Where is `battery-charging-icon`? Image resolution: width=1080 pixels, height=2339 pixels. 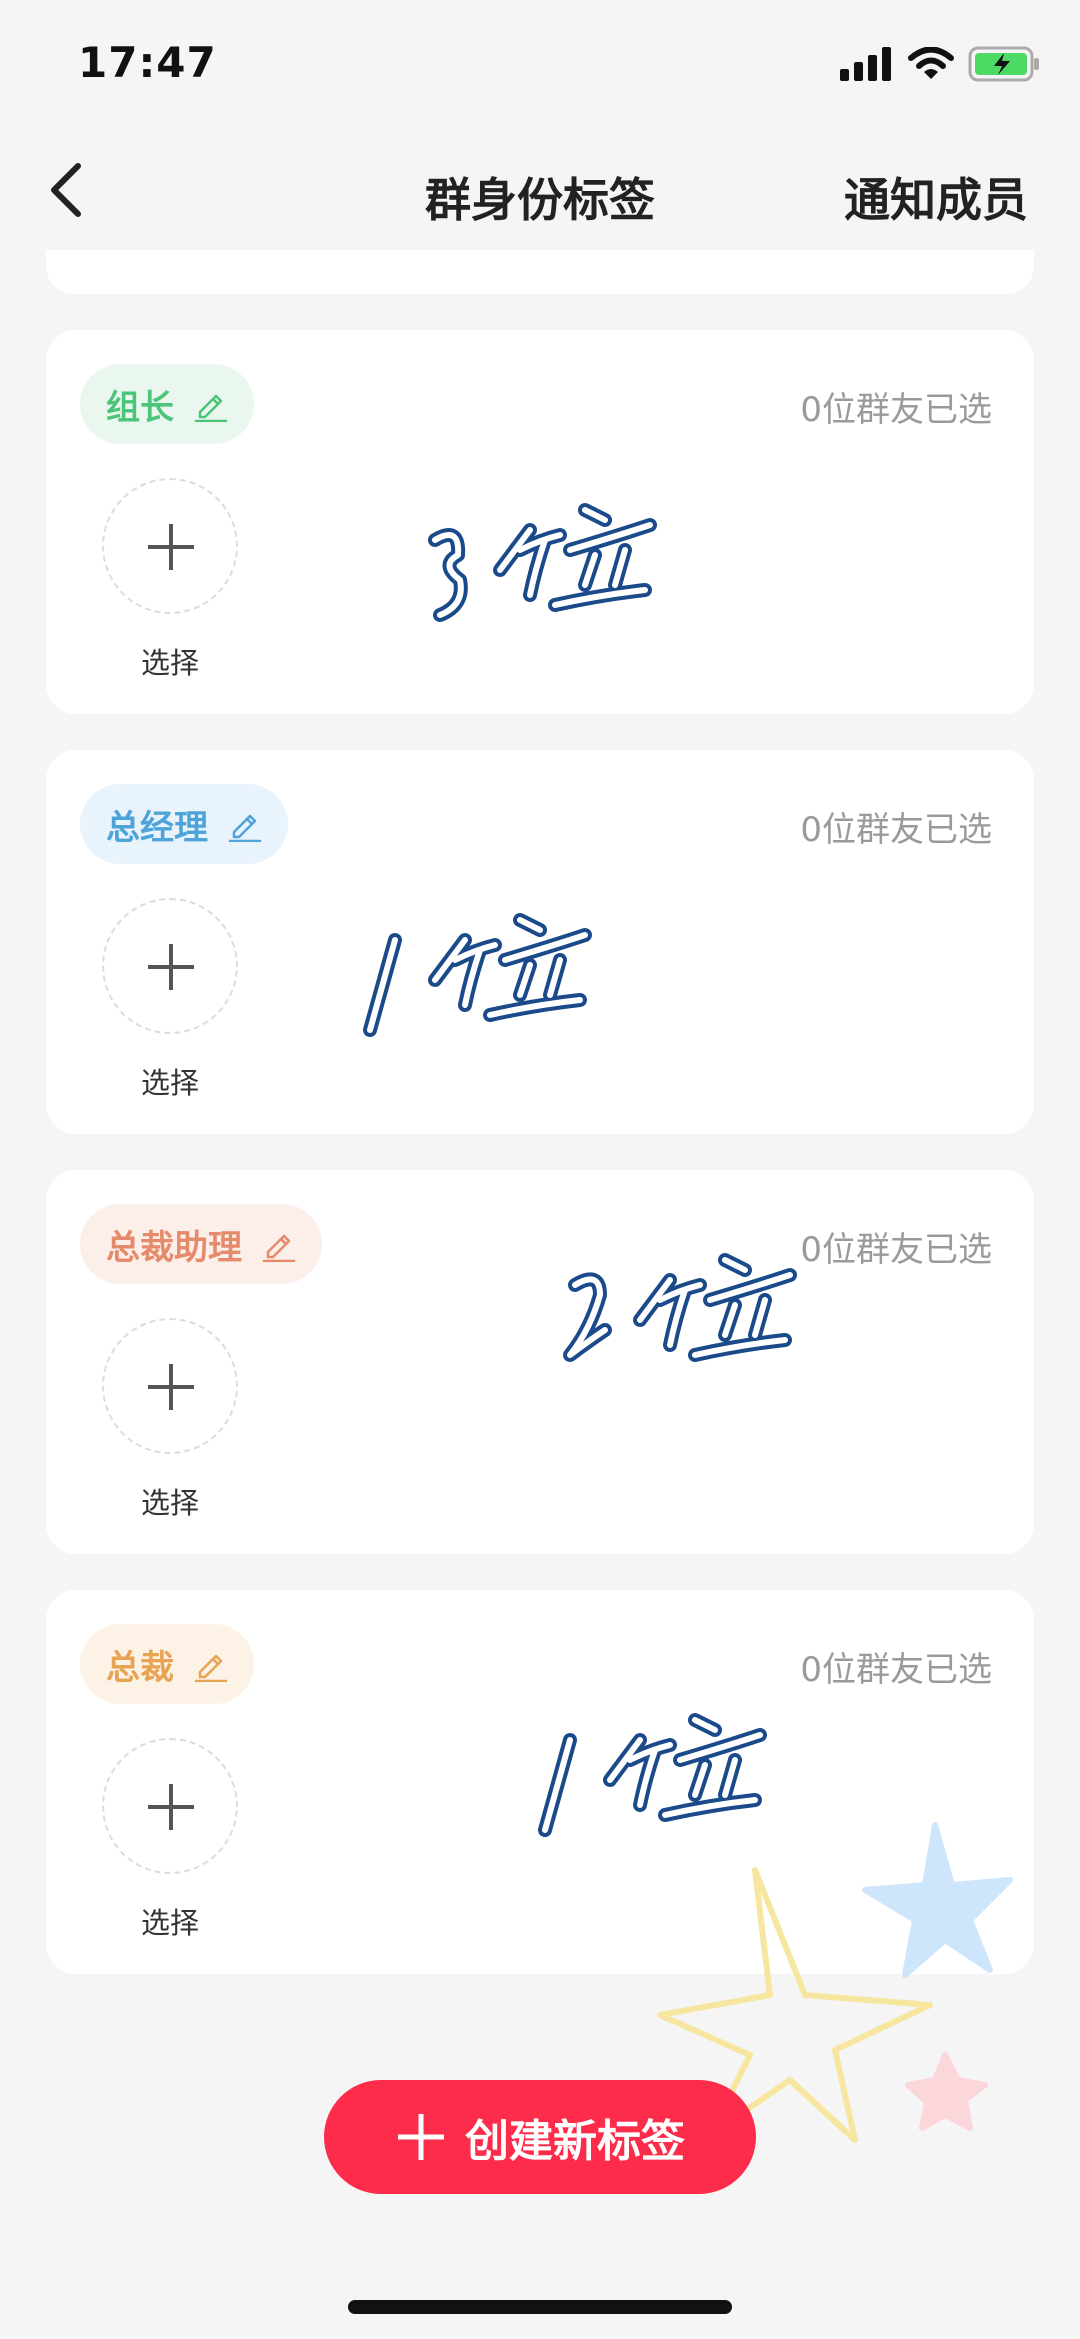
battery-charging-icon is located at coordinates (1003, 64).